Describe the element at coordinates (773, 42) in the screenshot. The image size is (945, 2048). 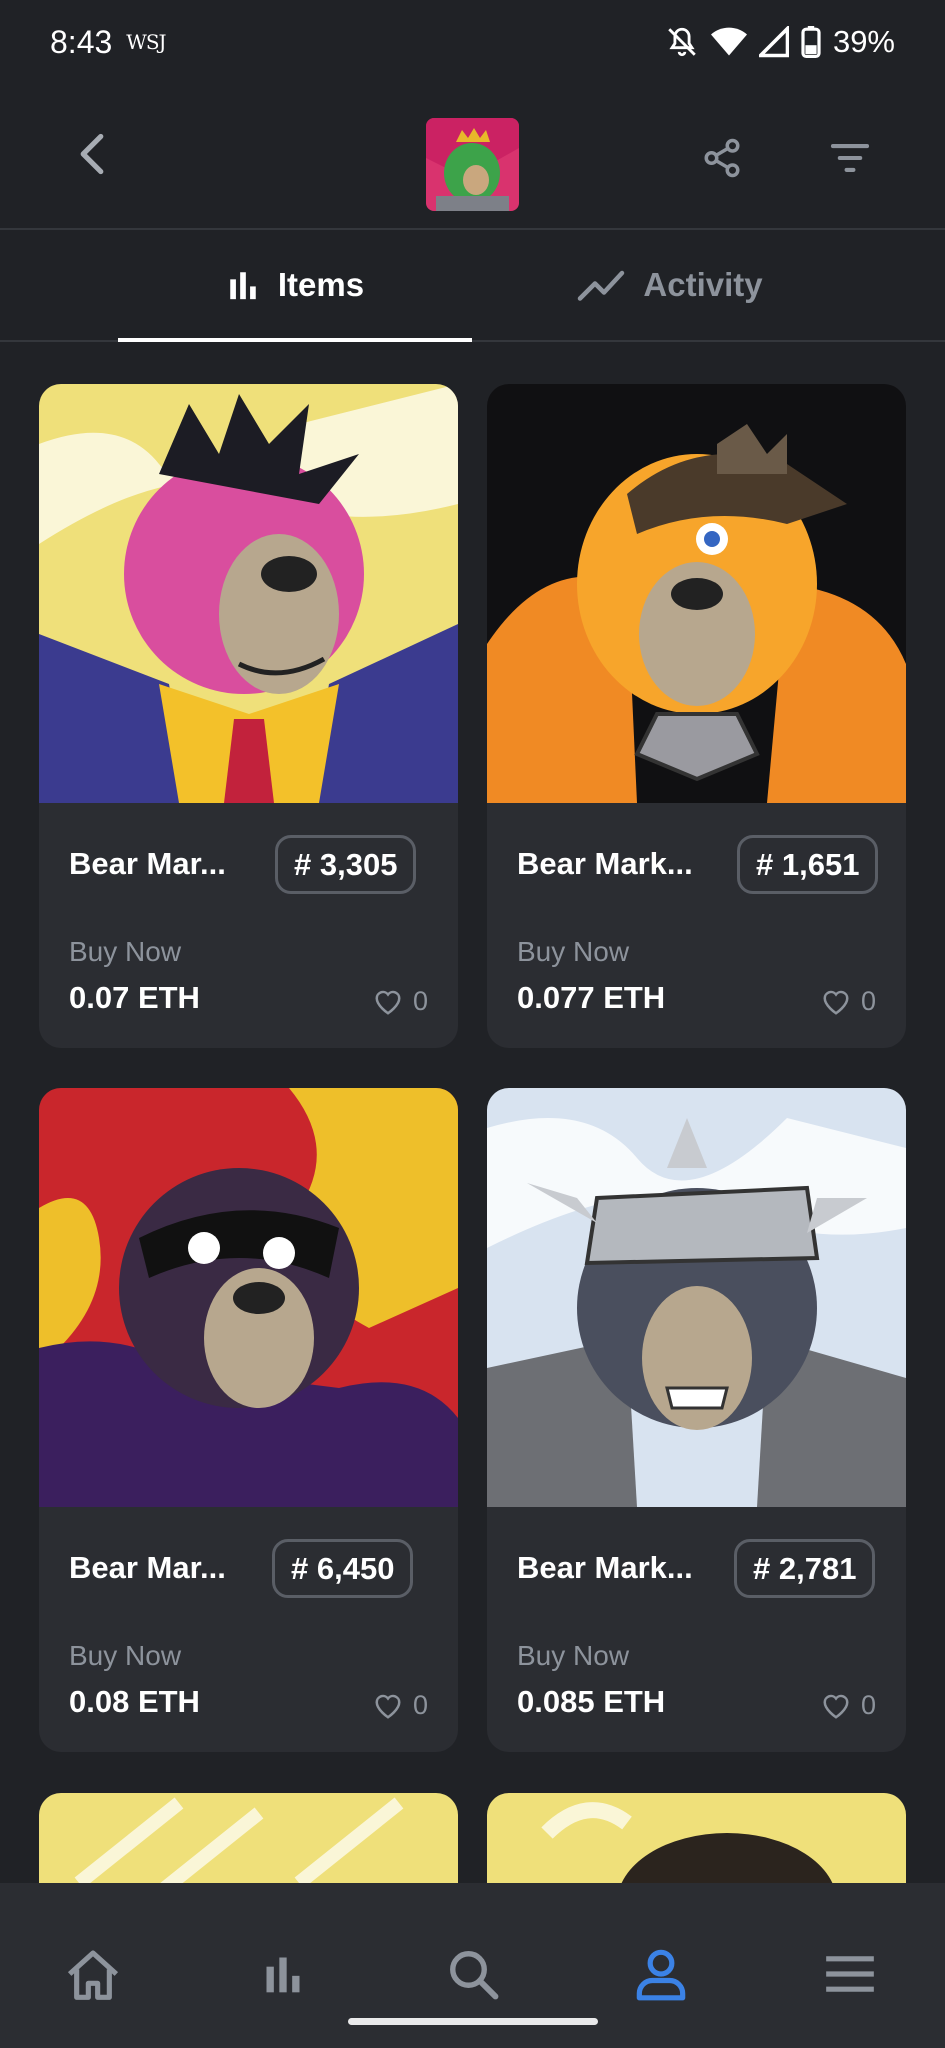
I see `signal-icon` at that location.